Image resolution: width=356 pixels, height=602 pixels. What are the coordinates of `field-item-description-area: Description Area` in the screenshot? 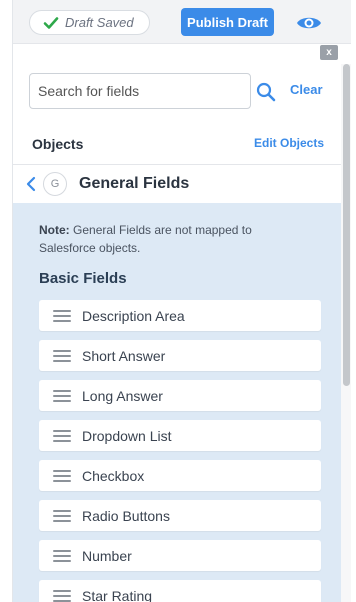 It's located at (180, 315).